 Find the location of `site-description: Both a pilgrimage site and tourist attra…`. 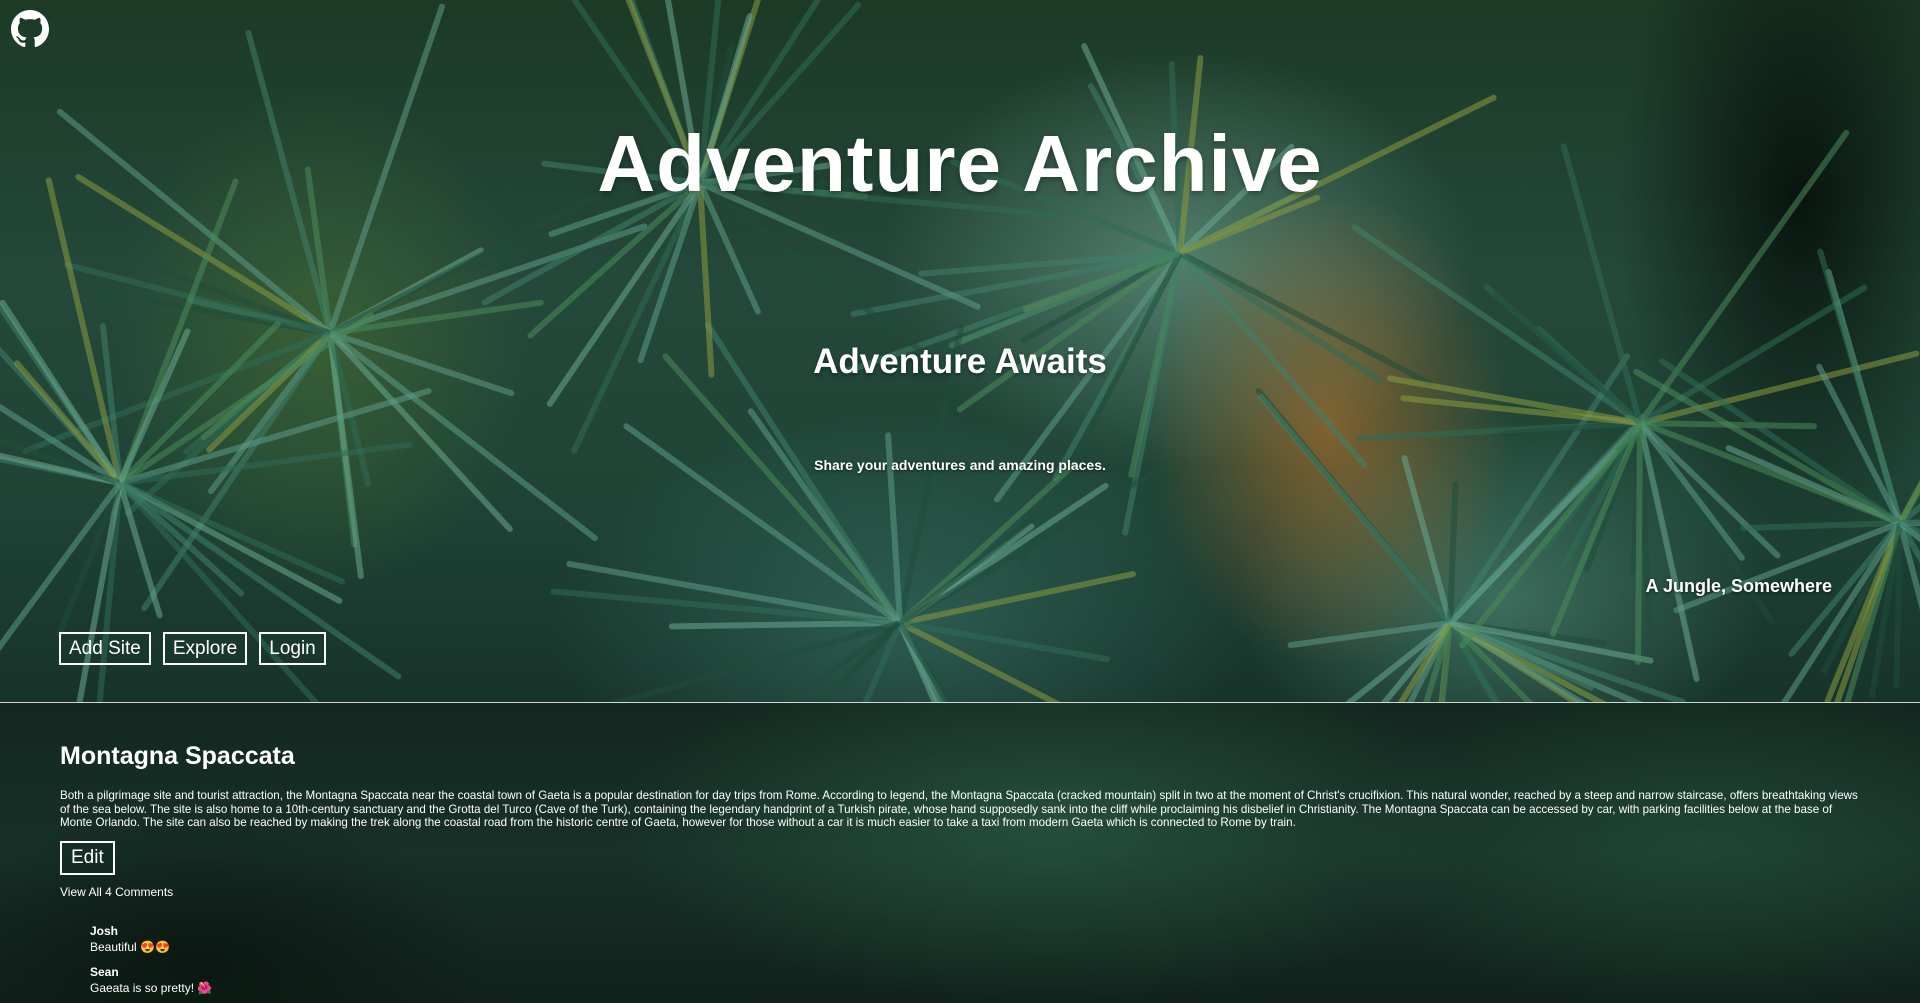

site-description: Both a pilgrimage site and tourist attra… is located at coordinates (959, 809).